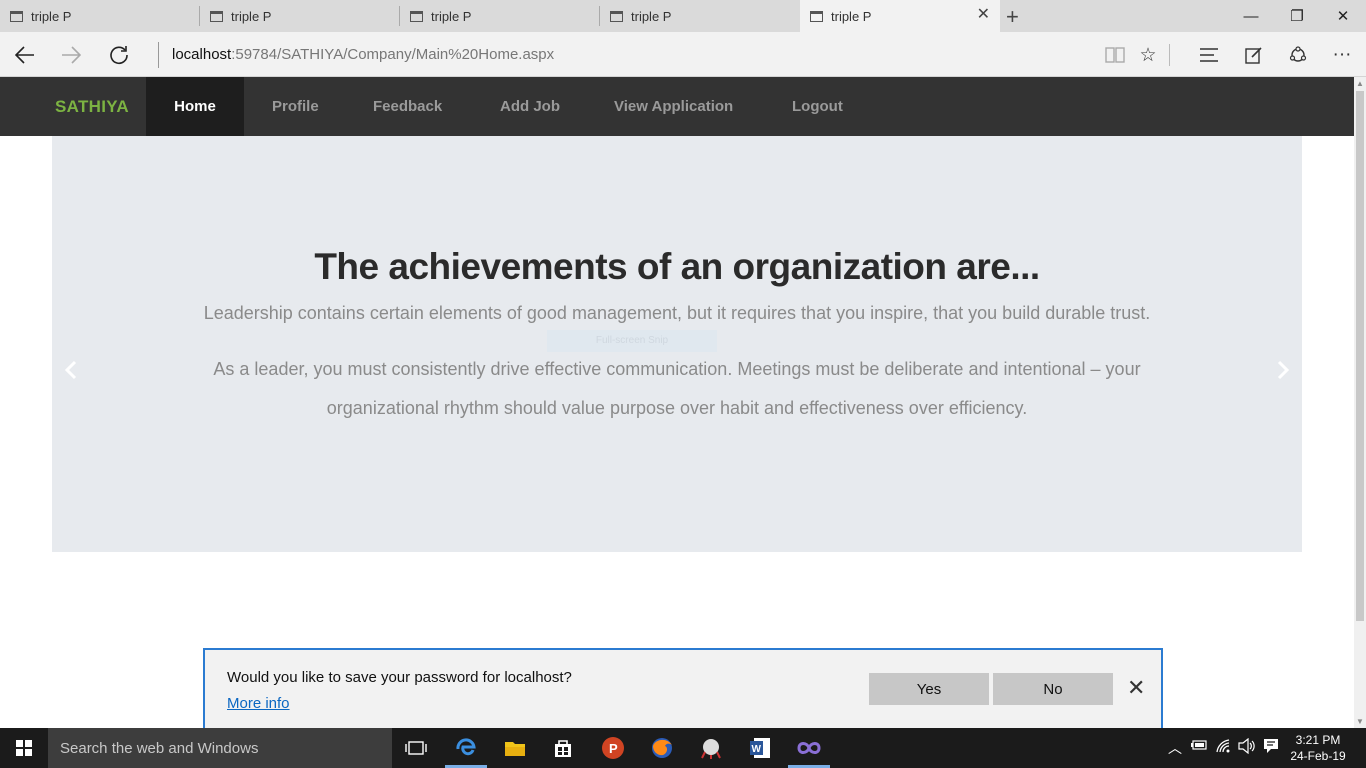 Image resolution: width=1366 pixels, height=768 pixels. Describe the element at coordinates (1053, 689) in the screenshot. I see `no-button: No` at that location.